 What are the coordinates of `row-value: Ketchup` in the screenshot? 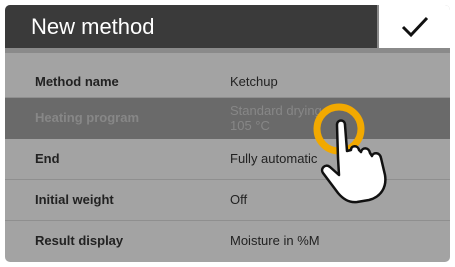 It's located at (254, 81).